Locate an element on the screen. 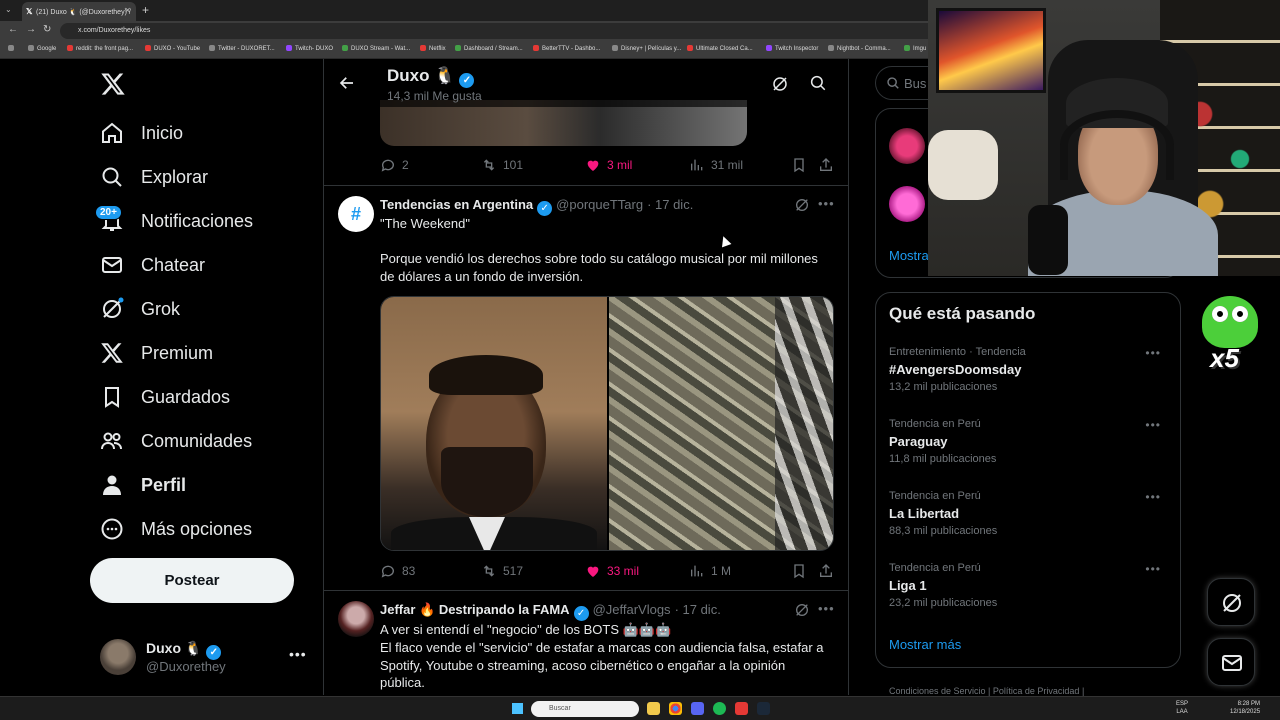 Image resolution: width=1280 pixels, height=720 pixels. steam-icon is located at coordinates (763, 708).